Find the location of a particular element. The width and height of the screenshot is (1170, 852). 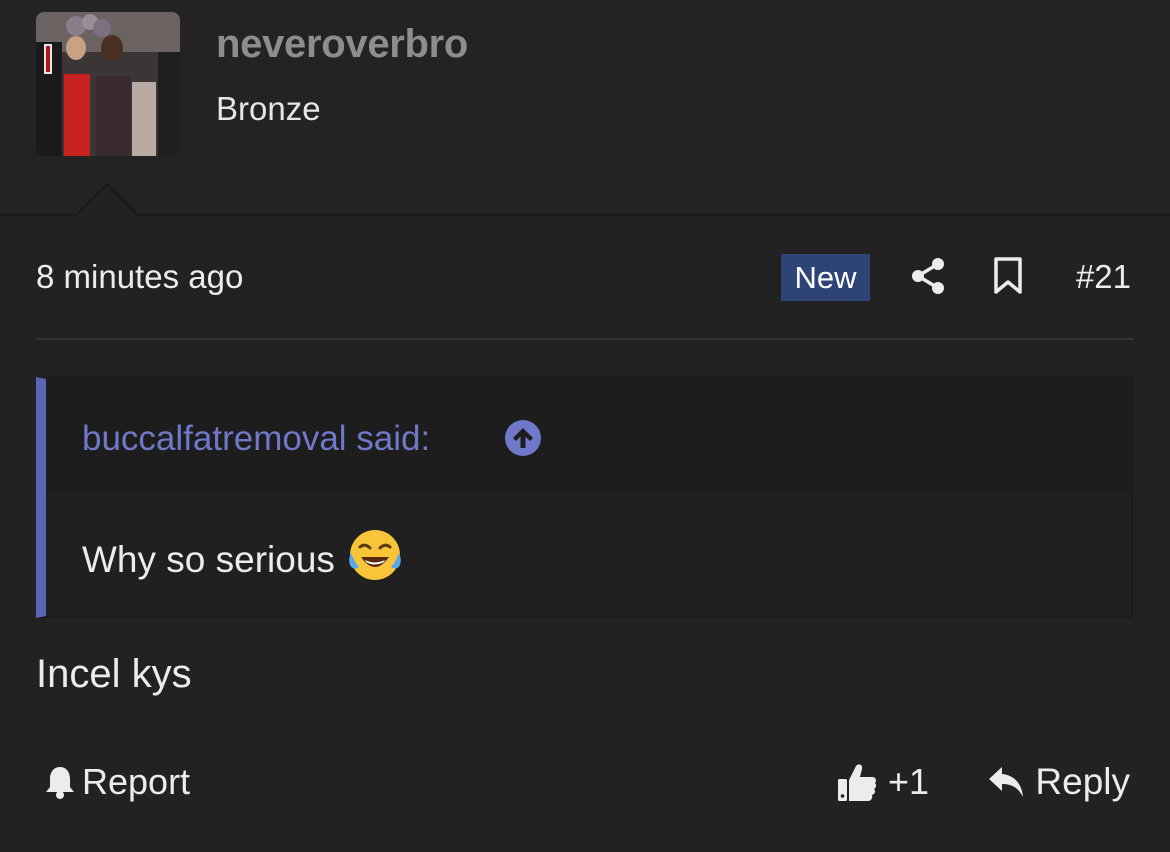

reply-arrow-icon is located at coordinates (1006, 782).